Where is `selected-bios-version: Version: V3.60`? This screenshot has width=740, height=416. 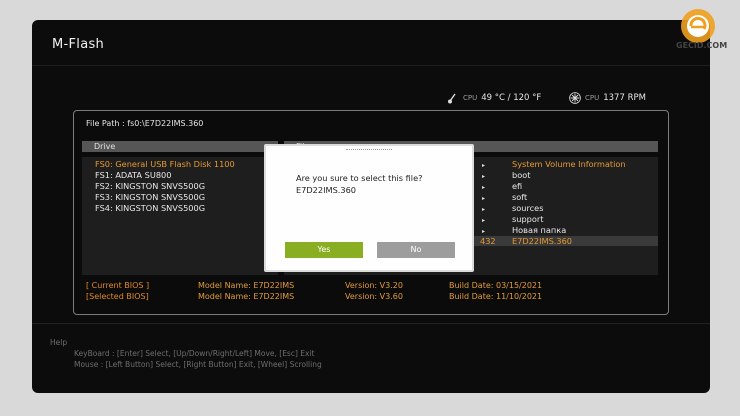 selected-bios-version: Version: V3.60 is located at coordinates (374, 296).